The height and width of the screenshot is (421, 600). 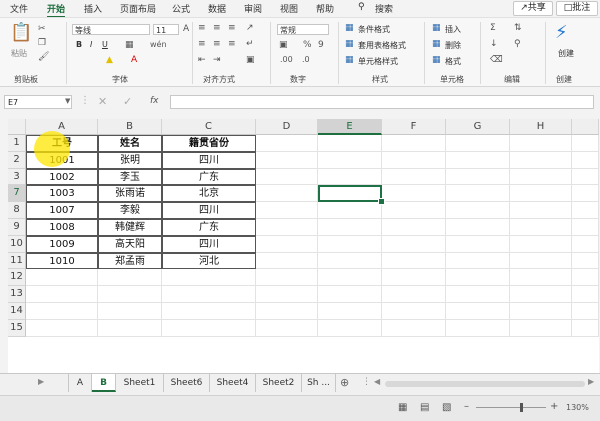 I want to click on copy-icon: ❐, so click(x=42, y=43).